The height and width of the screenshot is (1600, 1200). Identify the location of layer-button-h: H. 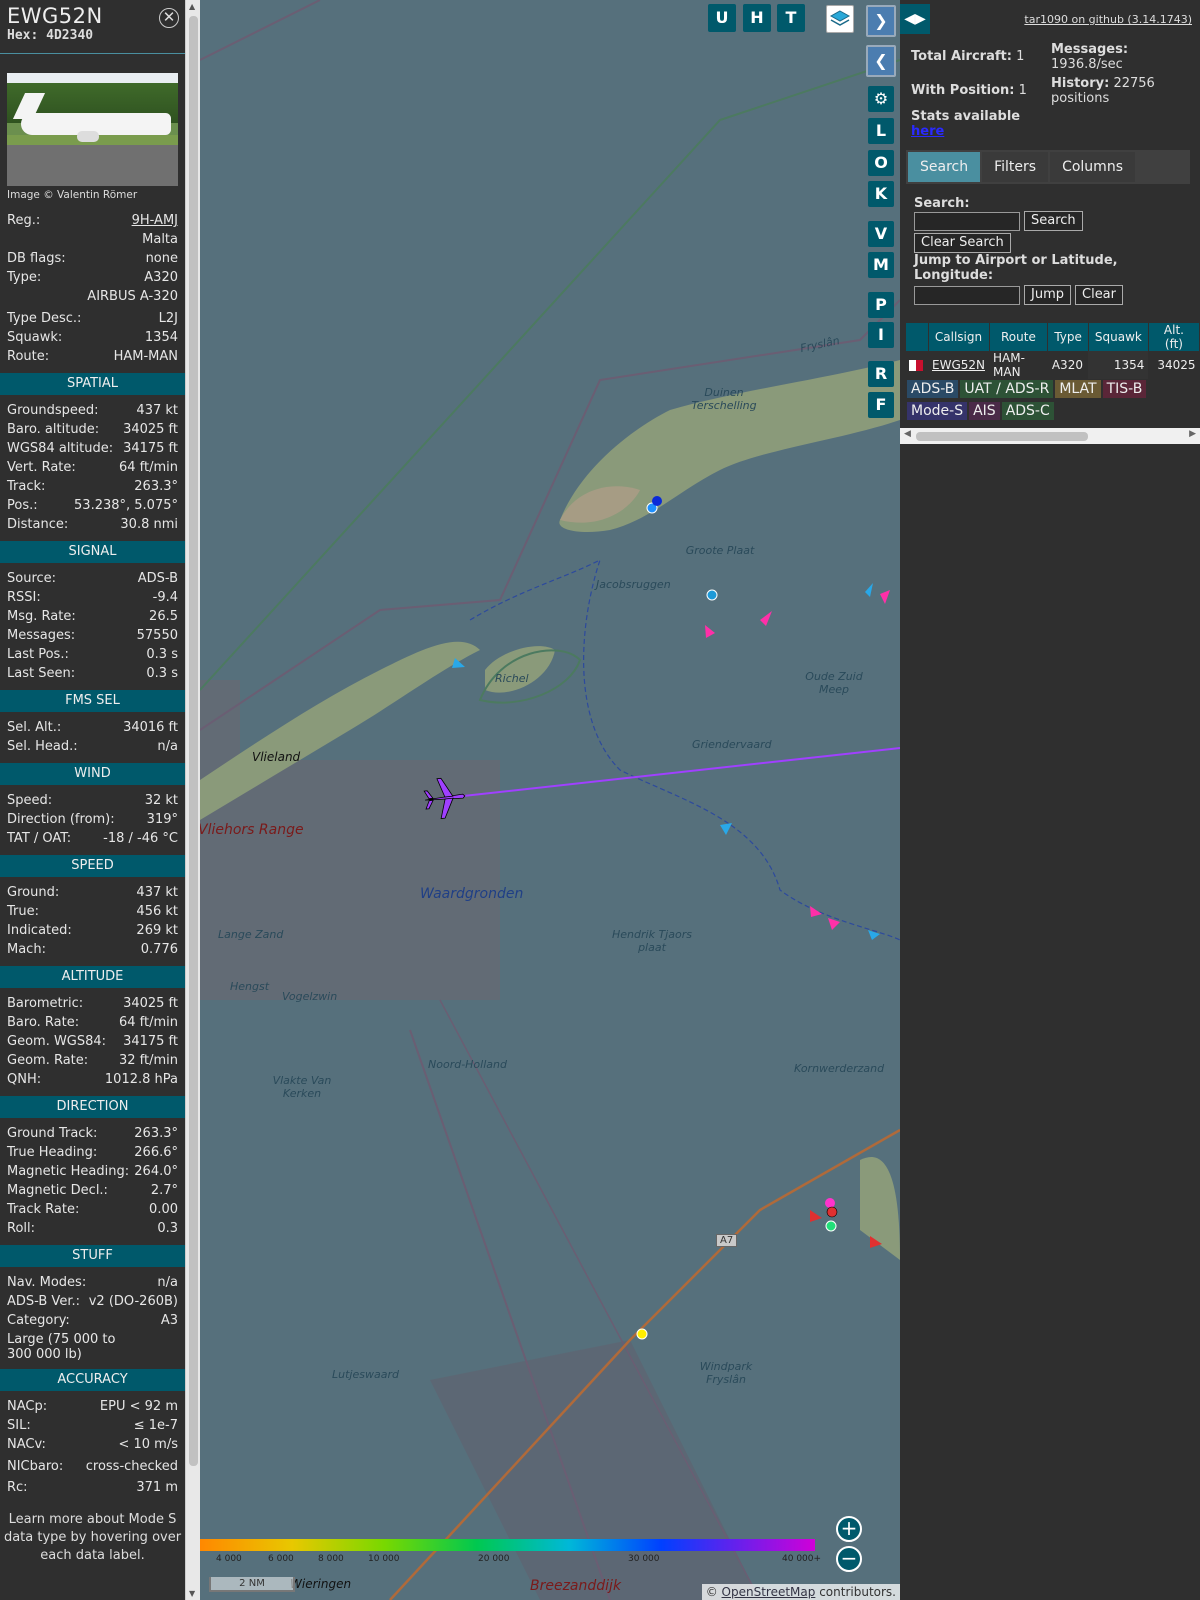
(757, 18).